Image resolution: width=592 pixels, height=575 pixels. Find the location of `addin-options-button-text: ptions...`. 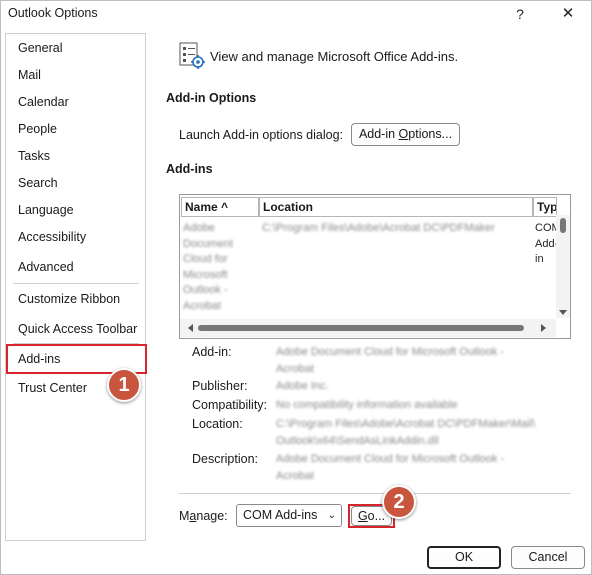

addin-options-button-text: ptions... is located at coordinates (430, 134).